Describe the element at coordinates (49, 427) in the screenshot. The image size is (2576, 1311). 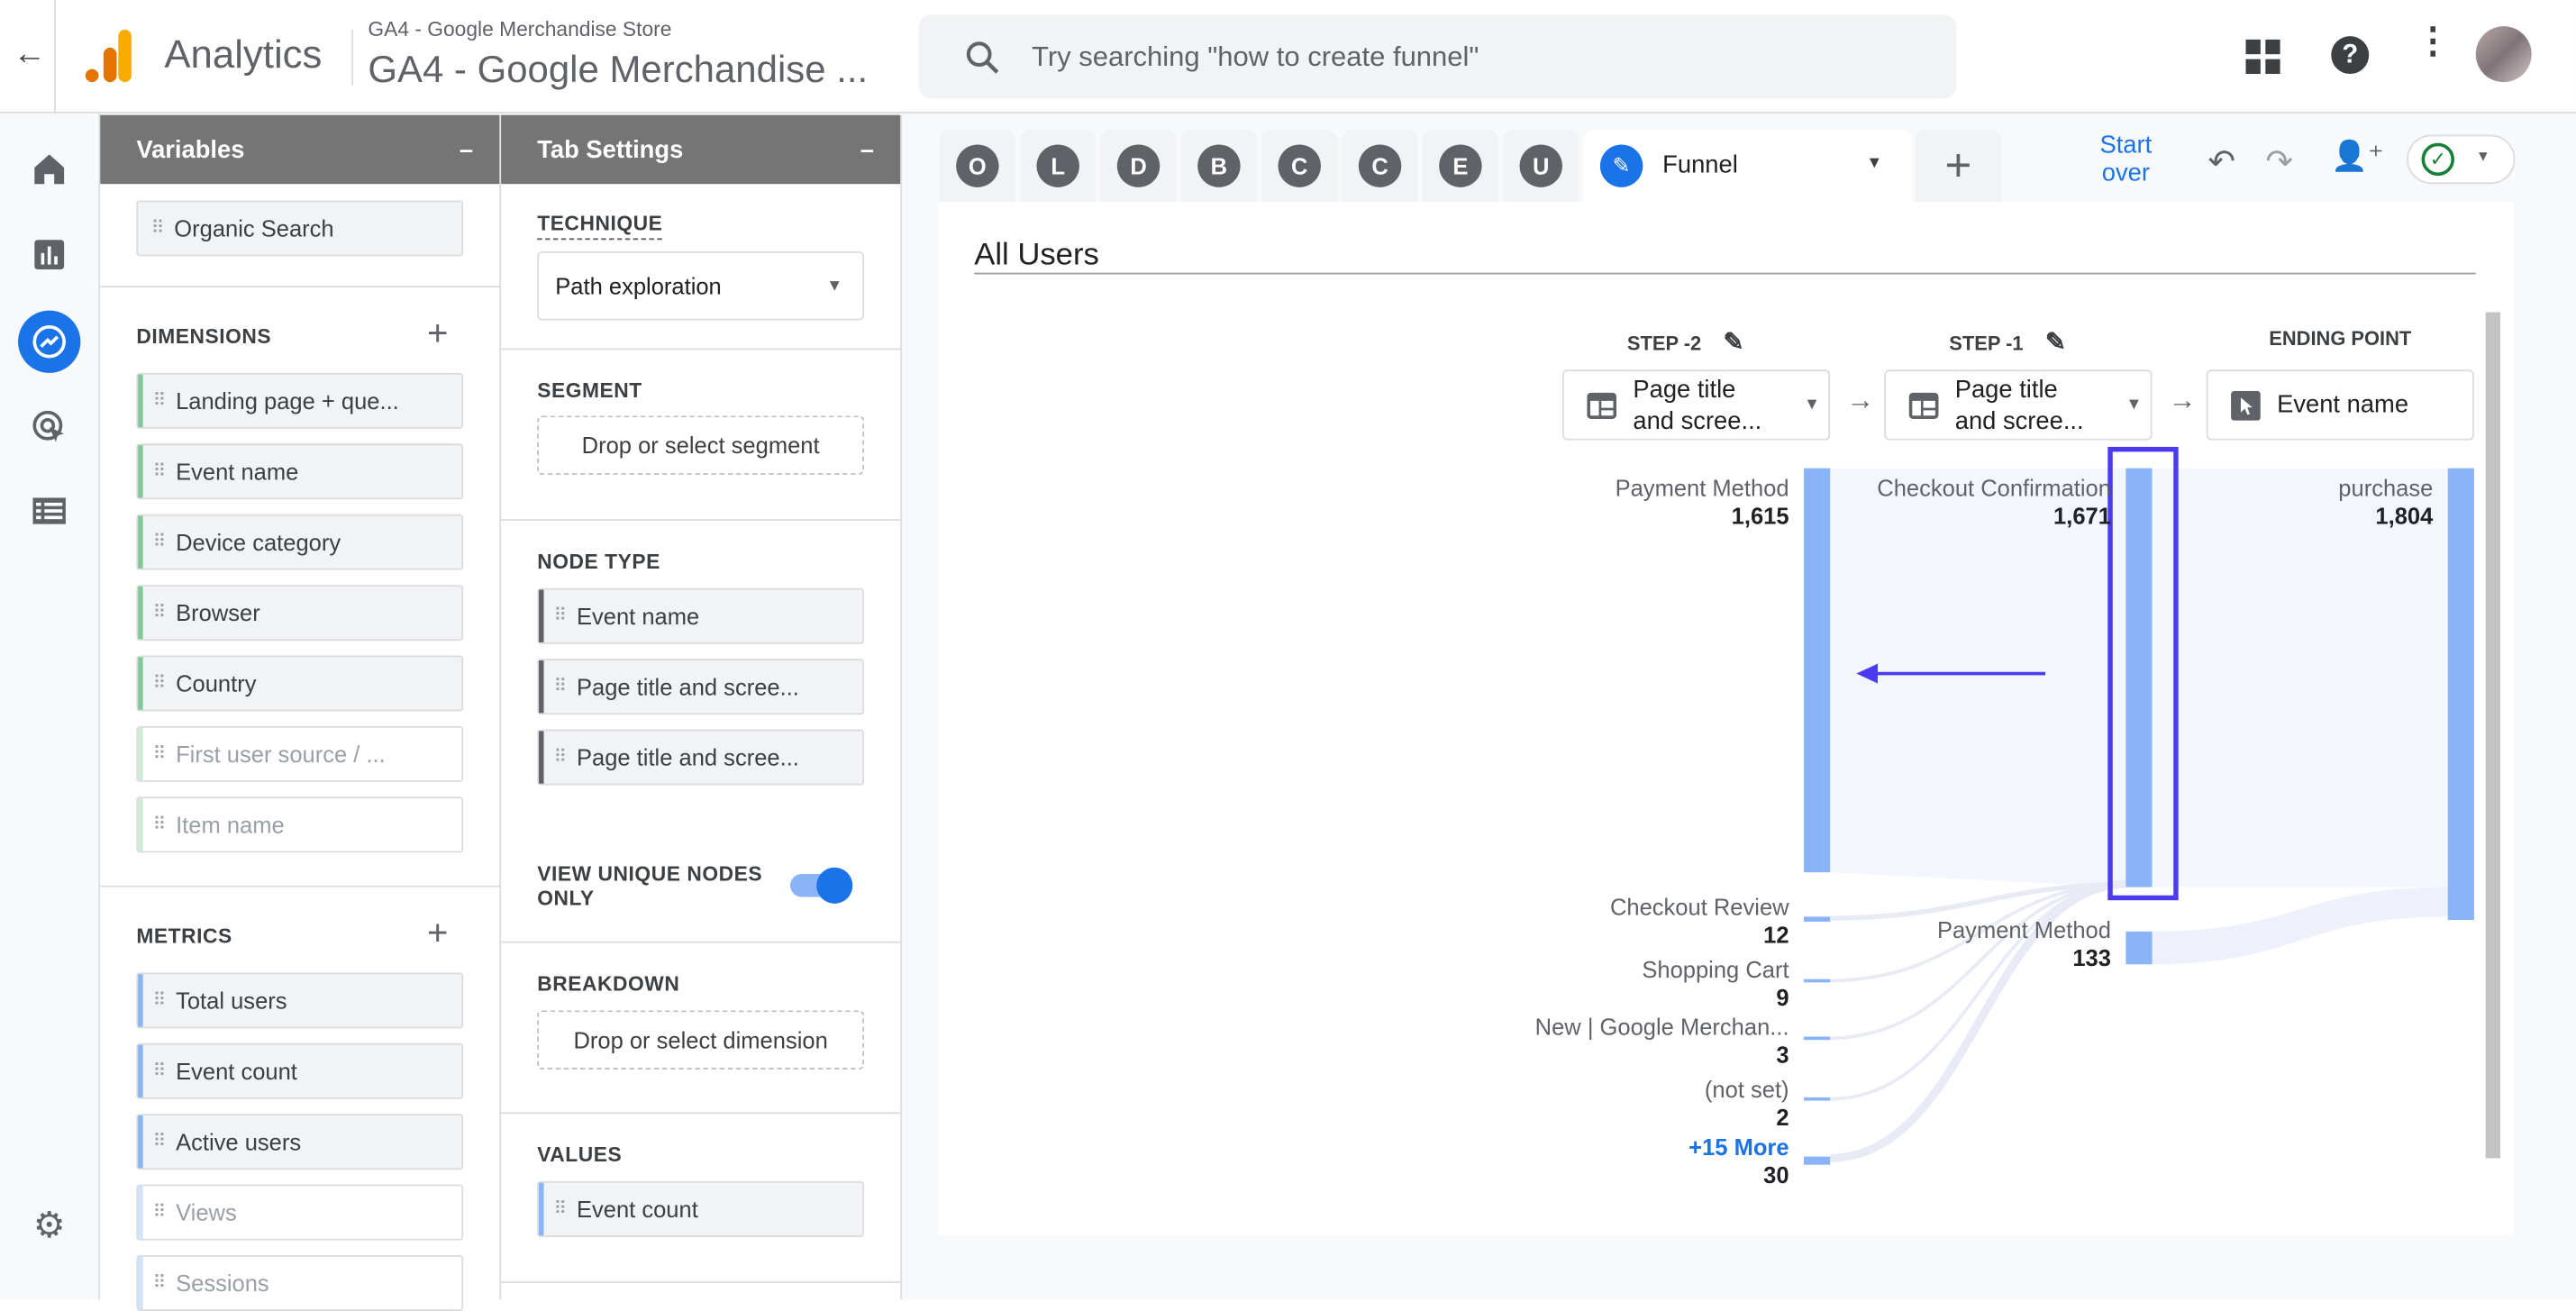
I see `advertising-icon` at that location.